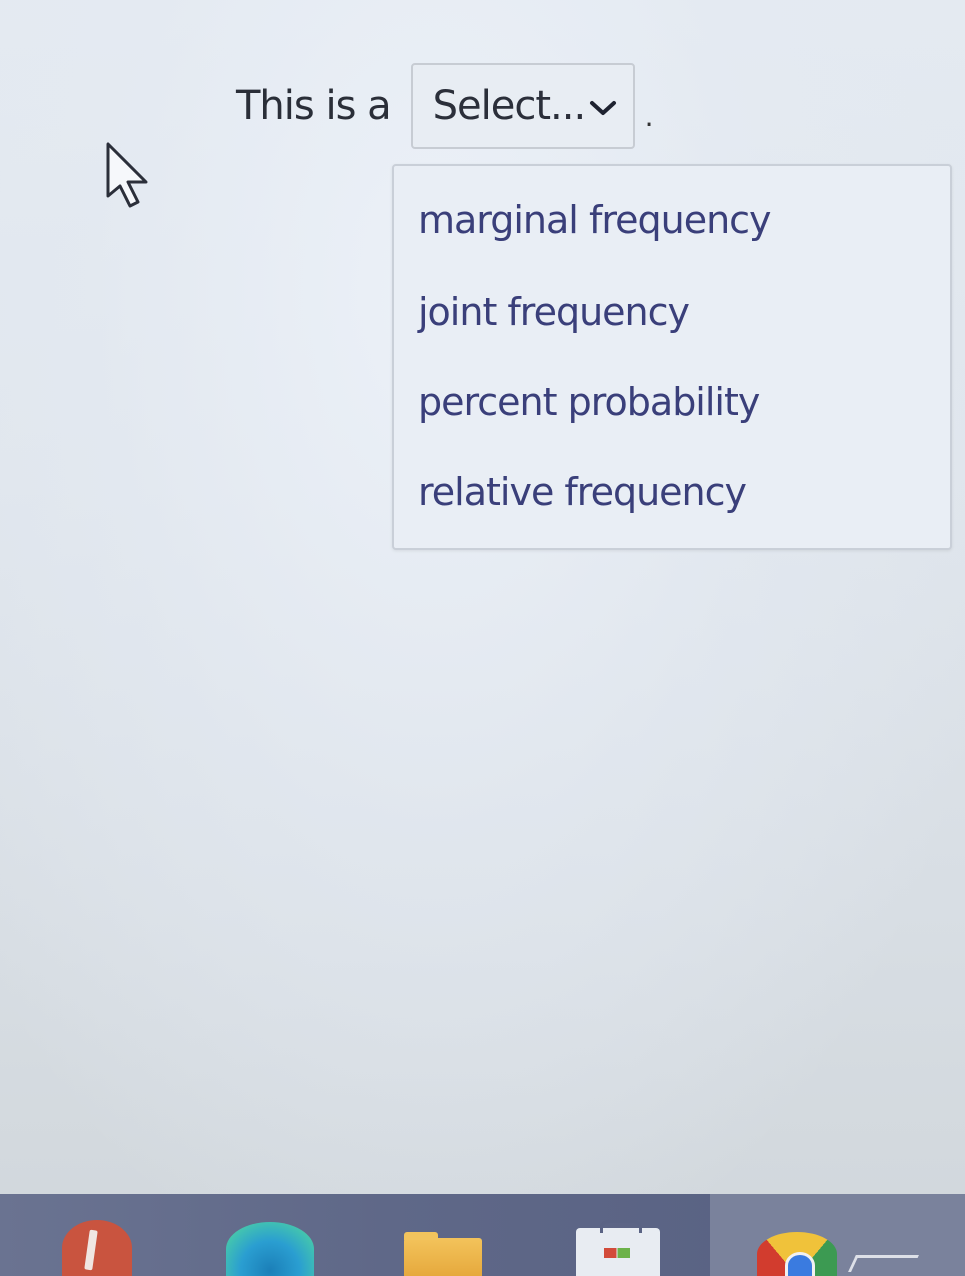  I want to click on chrome-center, so click(800, 1264).